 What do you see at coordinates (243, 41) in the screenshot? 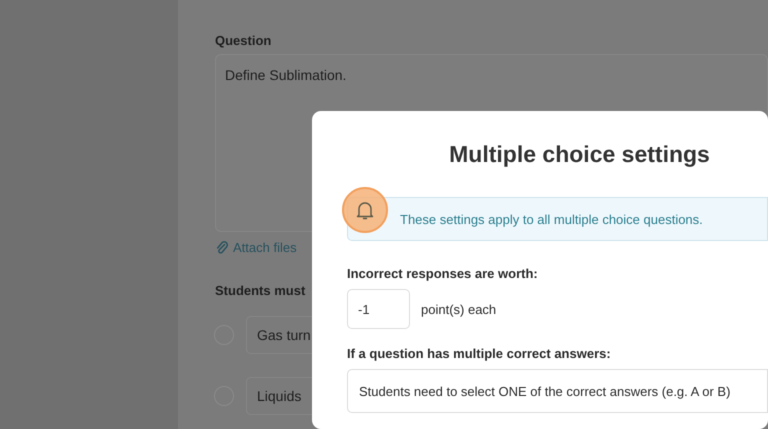
I see `question-label: Question` at bounding box center [243, 41].